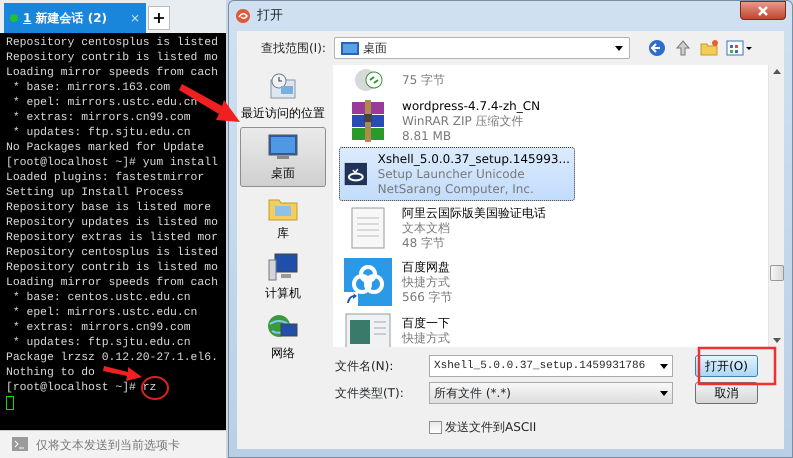 The image size is (793, 458). I want to click on file-item: 百度网盘 快捷方式 566 字节, so click(457, 282).